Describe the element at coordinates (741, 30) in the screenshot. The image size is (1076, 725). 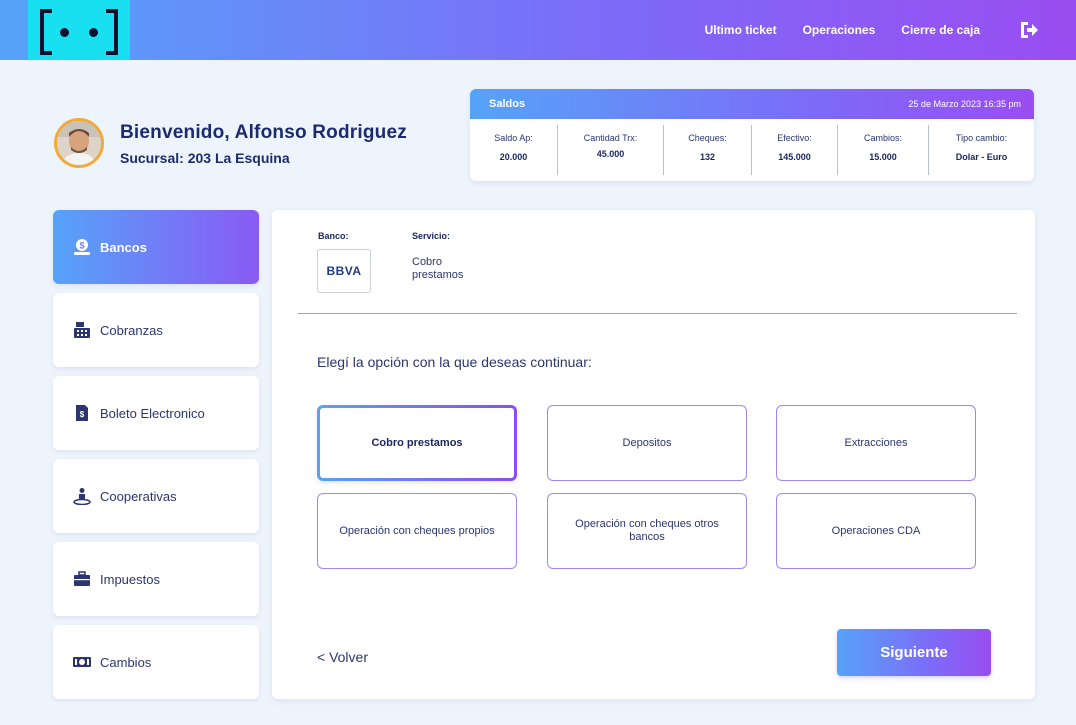
I see `nav-ultimo-ticket: Ultimo ticket` at that location.